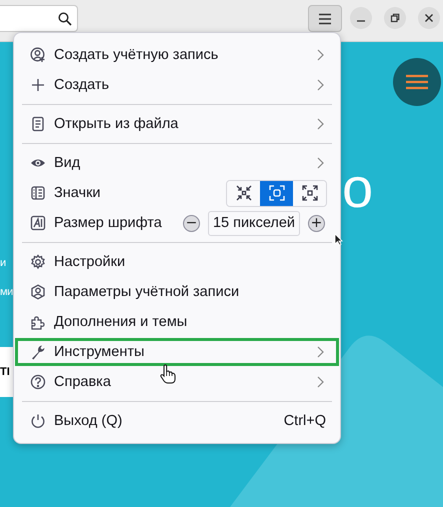 The image size is (443, 507). I want to click on wrench-icon, so click(38, 352).